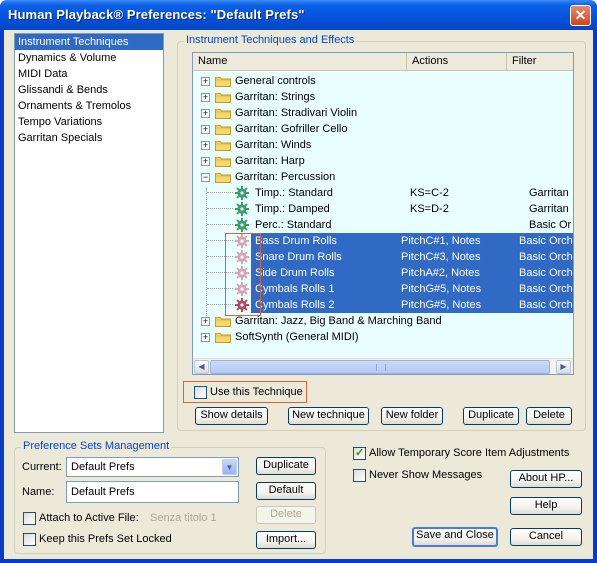  What do you see at coordinates (38, 492) in the screenshot?
I see `name-label: Name:` at bounding box center [38, 492].